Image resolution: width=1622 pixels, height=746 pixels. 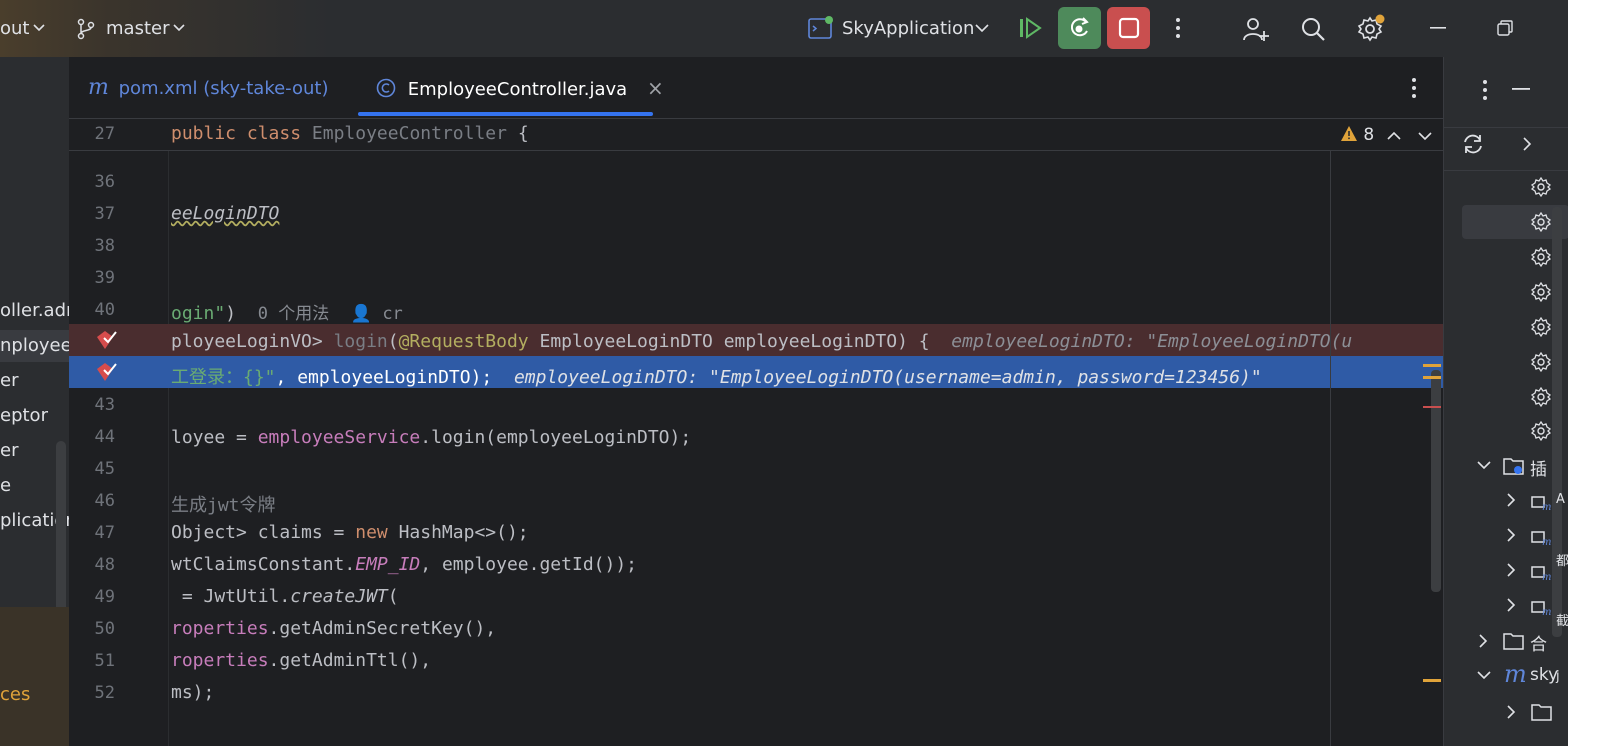 I want to click on project-tree-item: eptor, so click(x=24, y=416).